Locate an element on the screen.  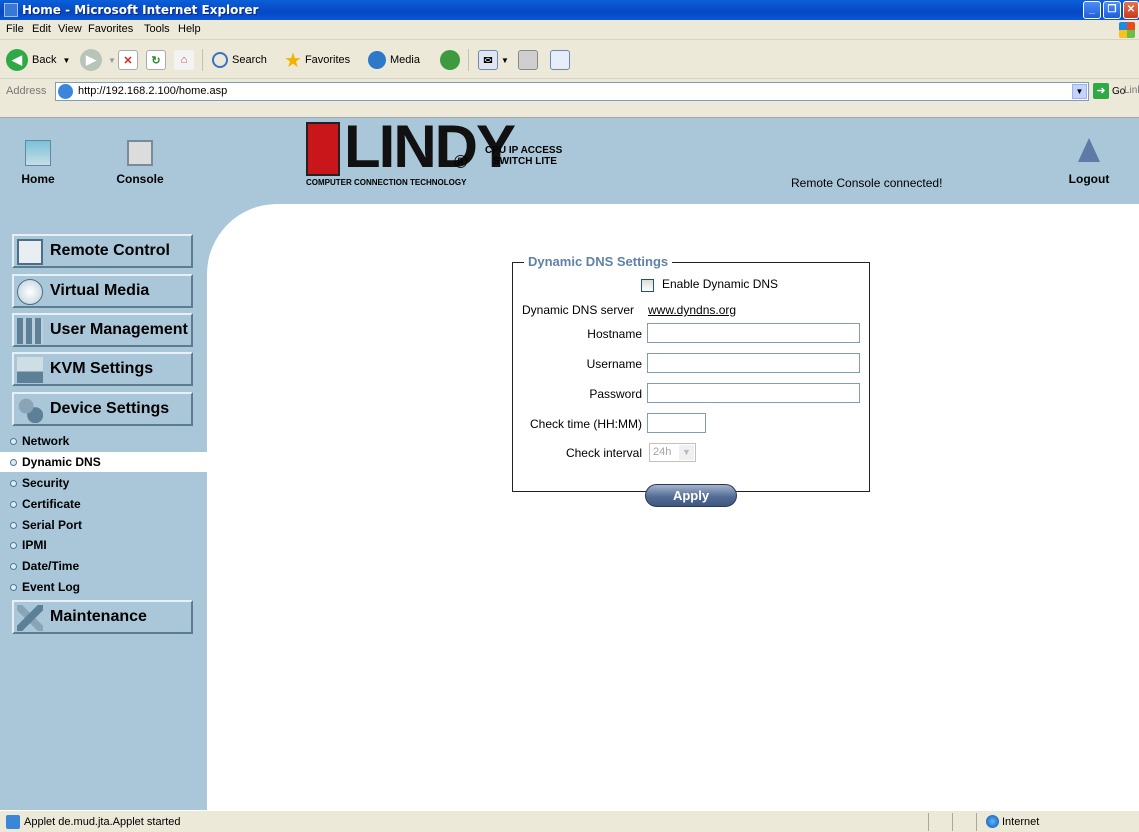
menu-edit: Edit is located at coordinates (41, 29).